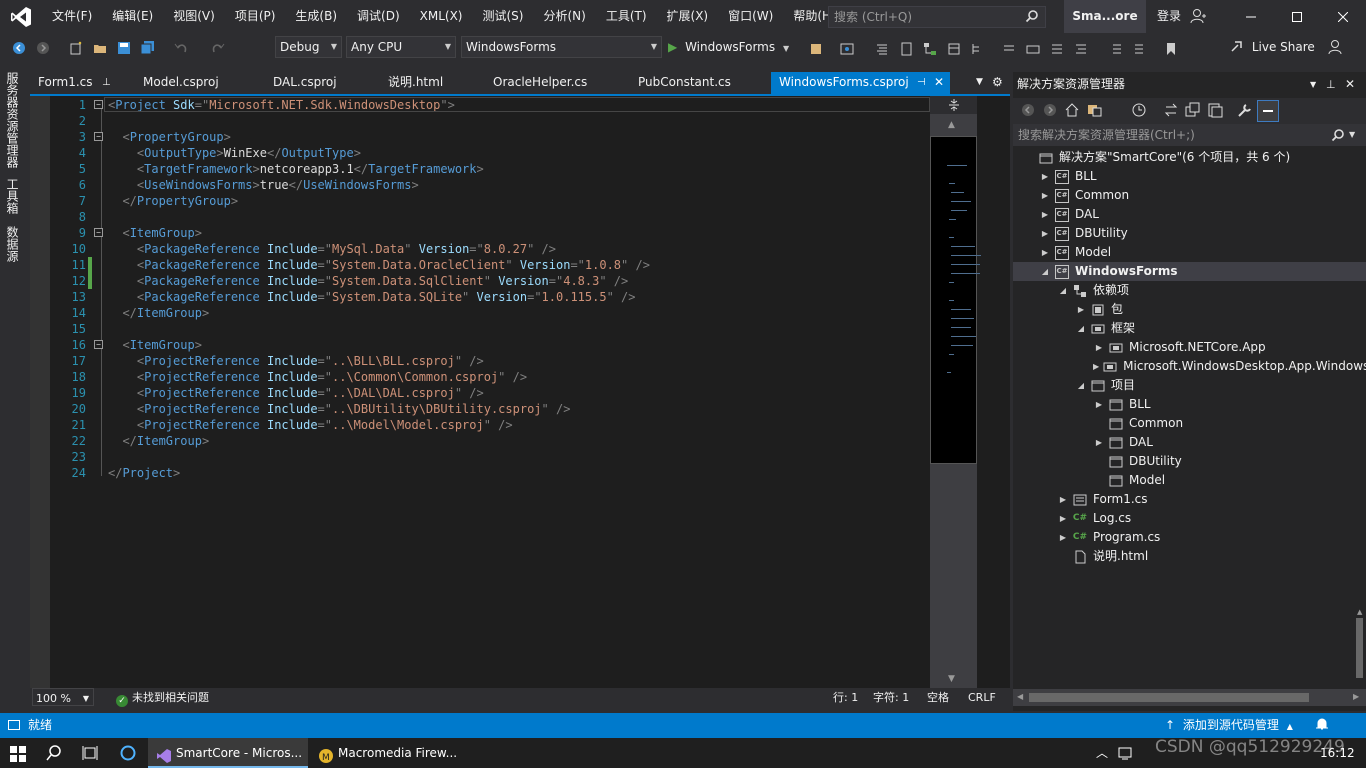  What do you see at coordinates (938, 698) in the screenshot?
I see `whitespace-indicator: 空格` at bounding box center [938, 698].